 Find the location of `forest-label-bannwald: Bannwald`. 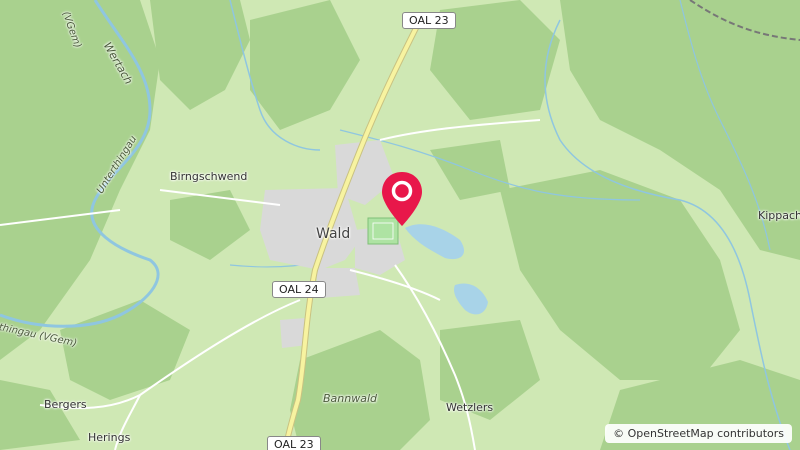

forest-label-bannwald: Bannwald is located at coordinates (350, 398).